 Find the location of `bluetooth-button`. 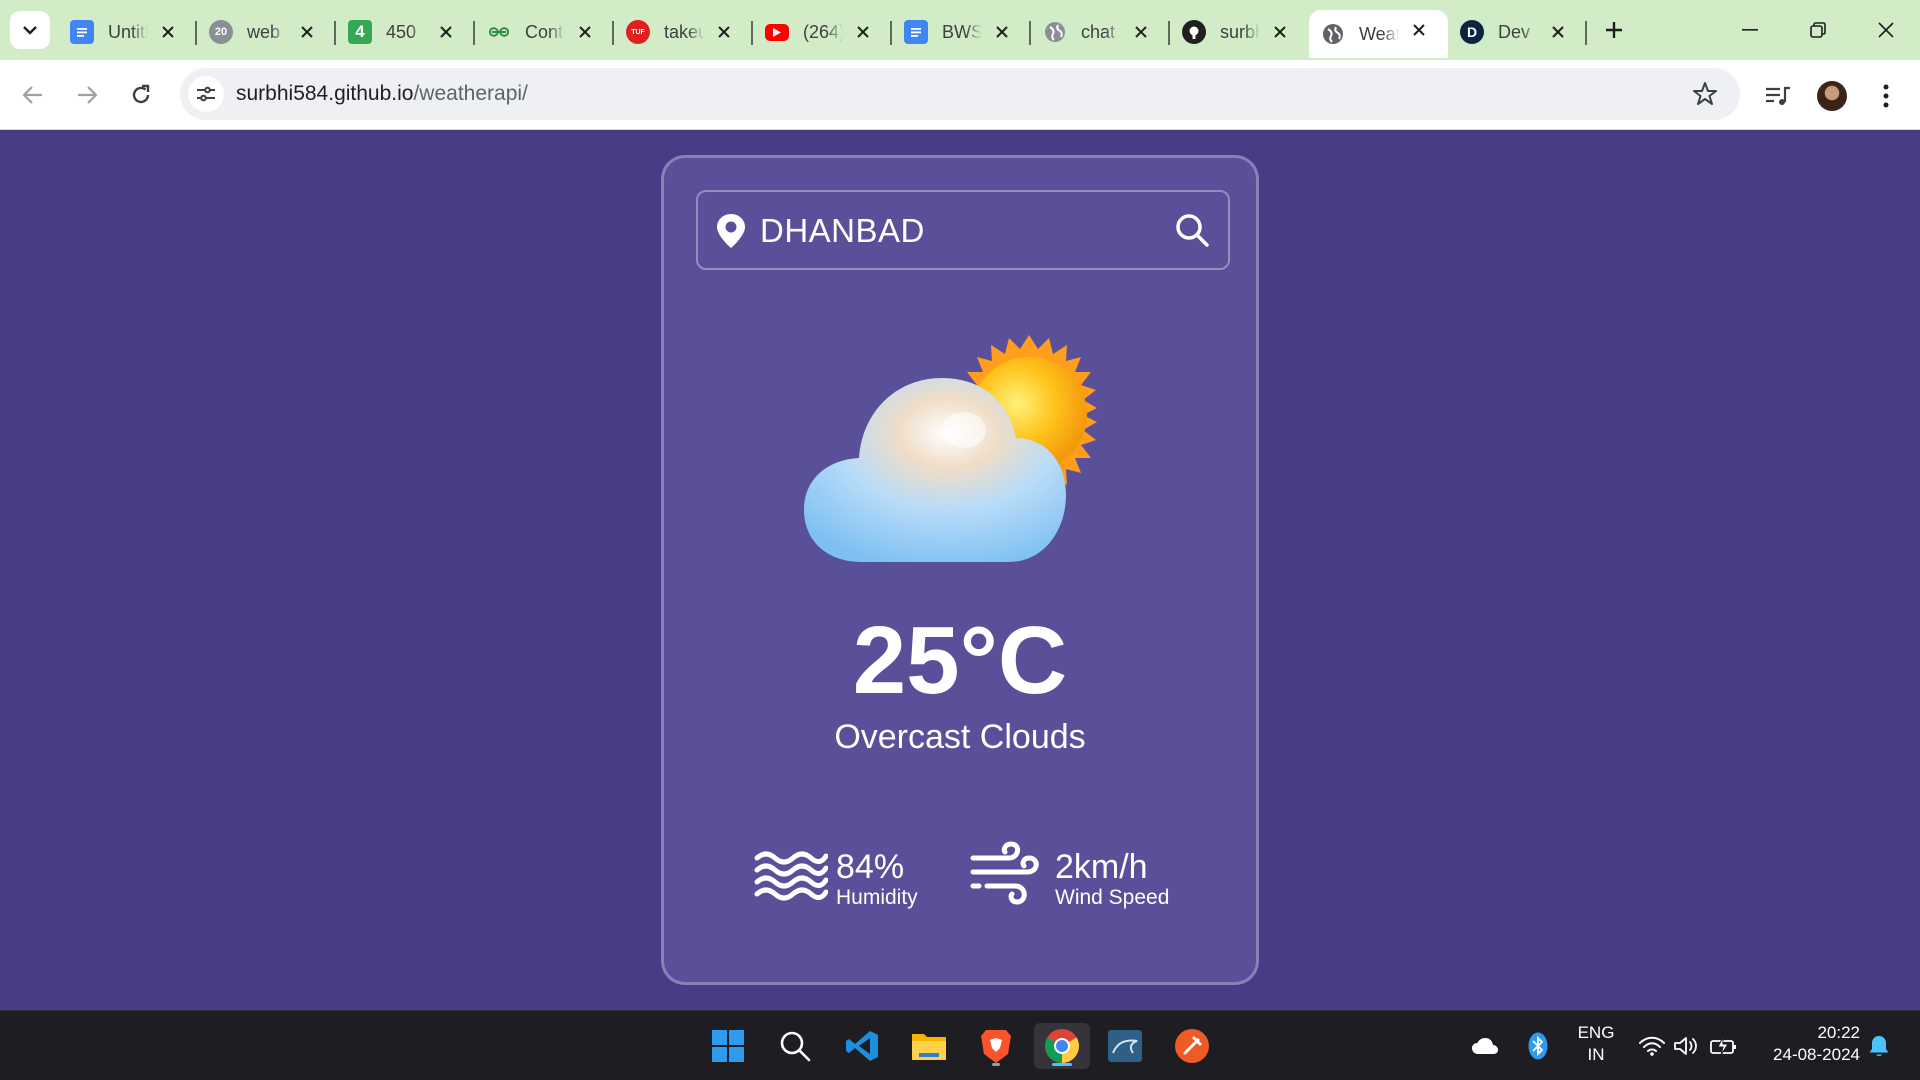

bluetooth-button is located at coordinates (1538, 1046).